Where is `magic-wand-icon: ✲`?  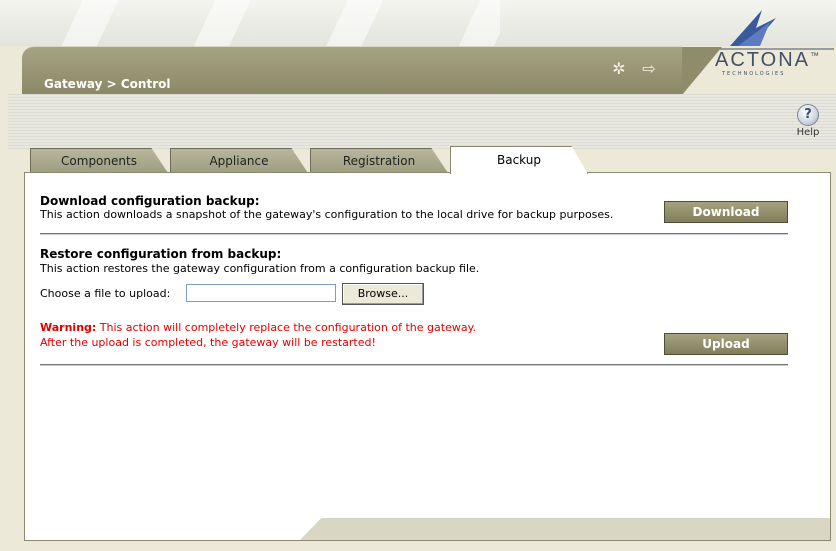
magic-wand-icon: ✲ is located at coordinates (619, 69).